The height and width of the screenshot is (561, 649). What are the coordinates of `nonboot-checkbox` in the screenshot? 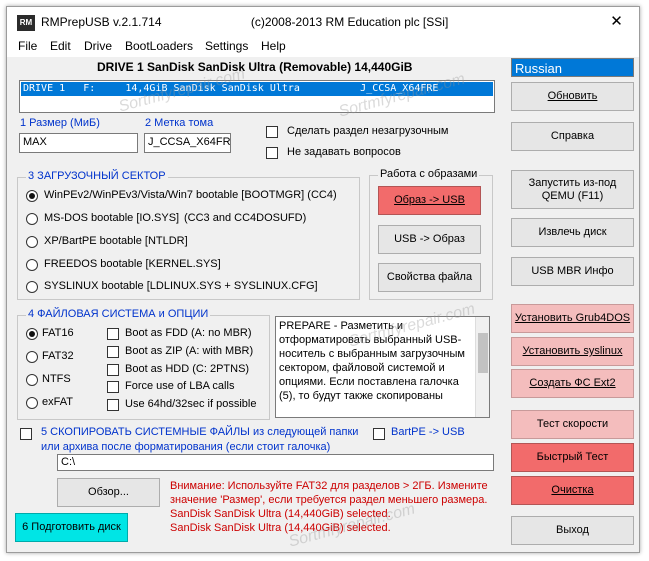 It's located at (272, 132).